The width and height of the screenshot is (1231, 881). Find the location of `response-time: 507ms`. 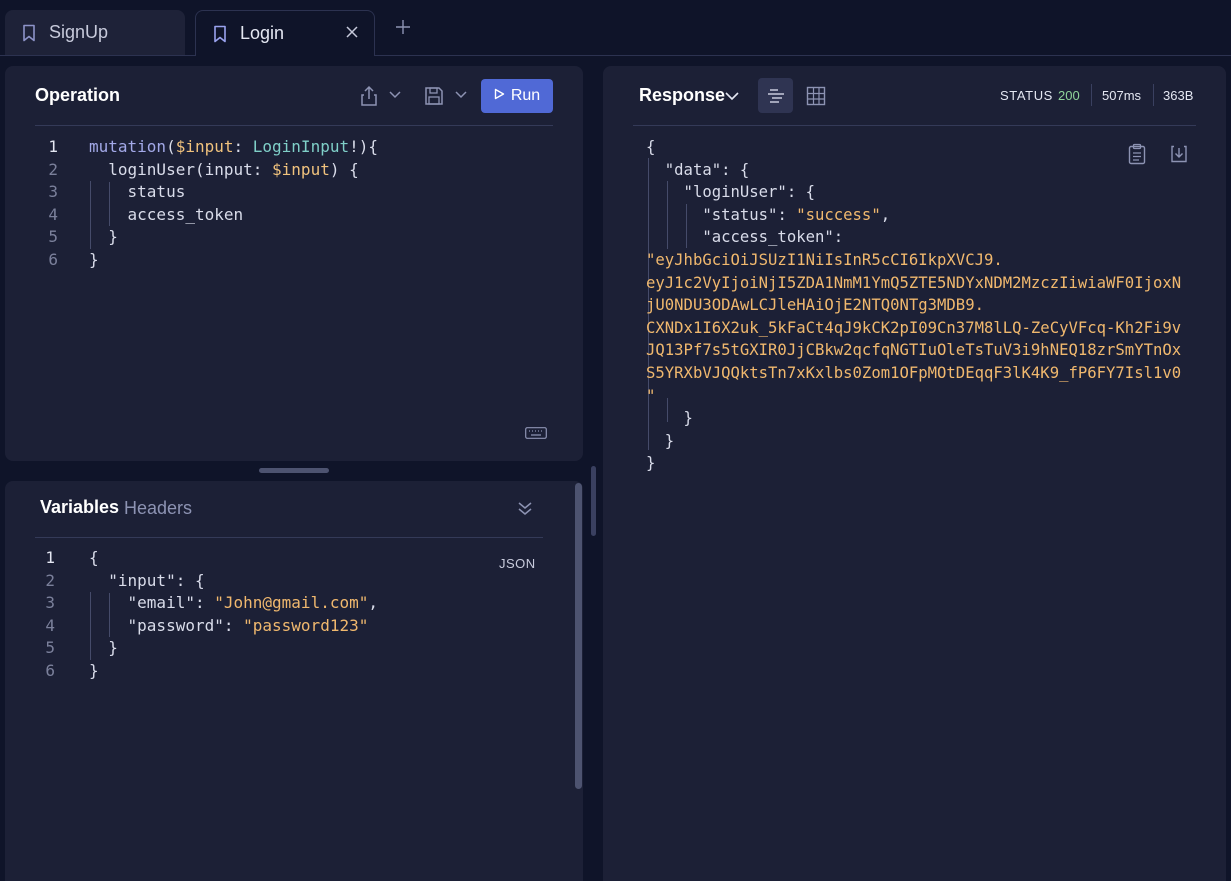

response-time: 507ms is located at coordinates (1122, 95).